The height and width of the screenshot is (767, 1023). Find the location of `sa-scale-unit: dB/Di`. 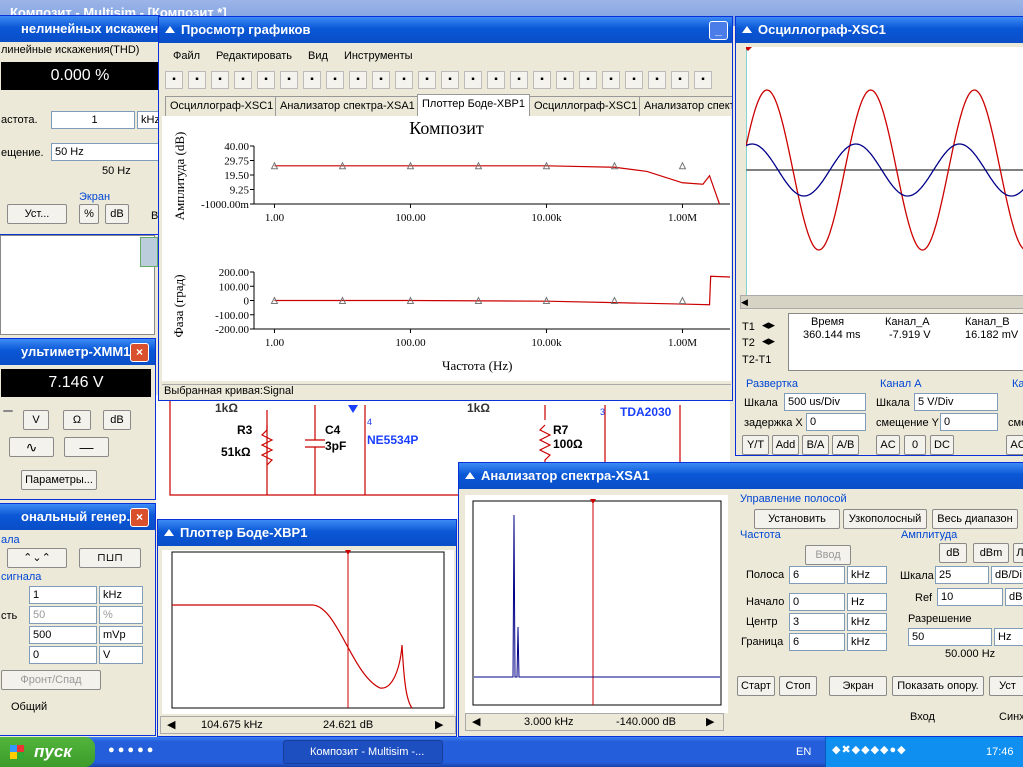

sa-scale-unit: dB/Di is located at coordinates (1007, 575).